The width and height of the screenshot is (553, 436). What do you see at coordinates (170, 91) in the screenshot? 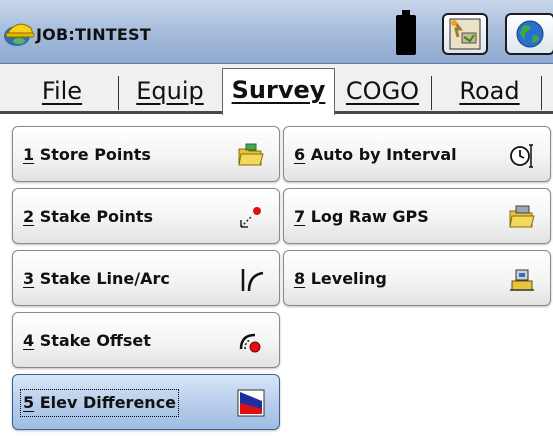
I see `tab-equip: Equip` at bounding box center [170, 91].